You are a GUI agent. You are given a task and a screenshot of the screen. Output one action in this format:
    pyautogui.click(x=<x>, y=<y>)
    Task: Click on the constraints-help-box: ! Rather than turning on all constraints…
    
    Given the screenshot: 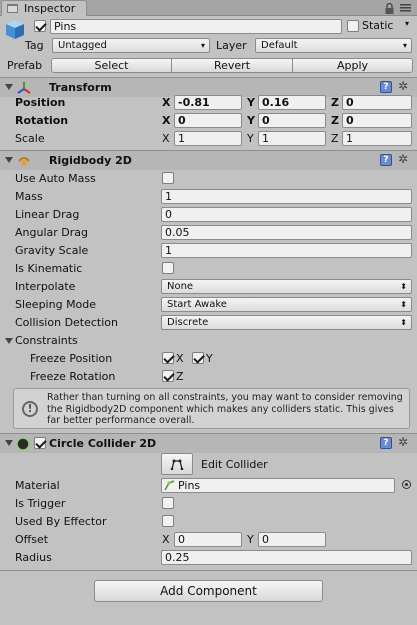 What is the action you would take?
    pyautogui.click(x=211, y=408)
    